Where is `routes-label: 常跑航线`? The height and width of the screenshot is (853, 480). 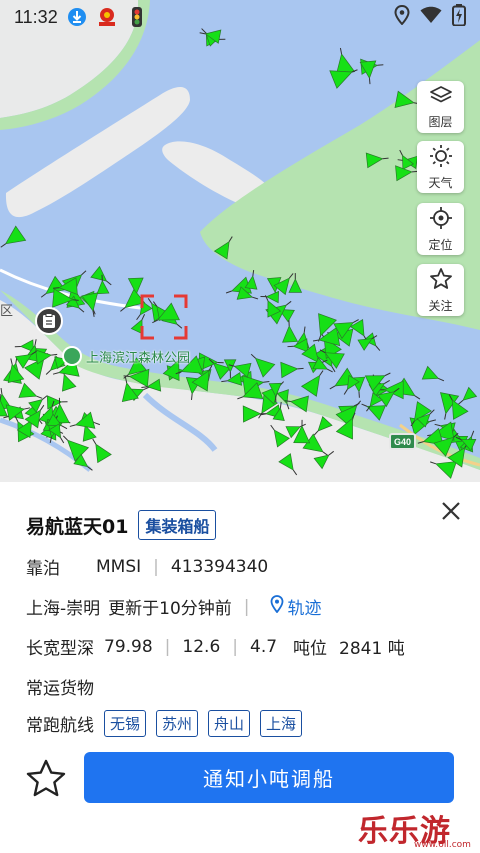
routes-label: 常跑航线 is located at coordinates (60, 726).